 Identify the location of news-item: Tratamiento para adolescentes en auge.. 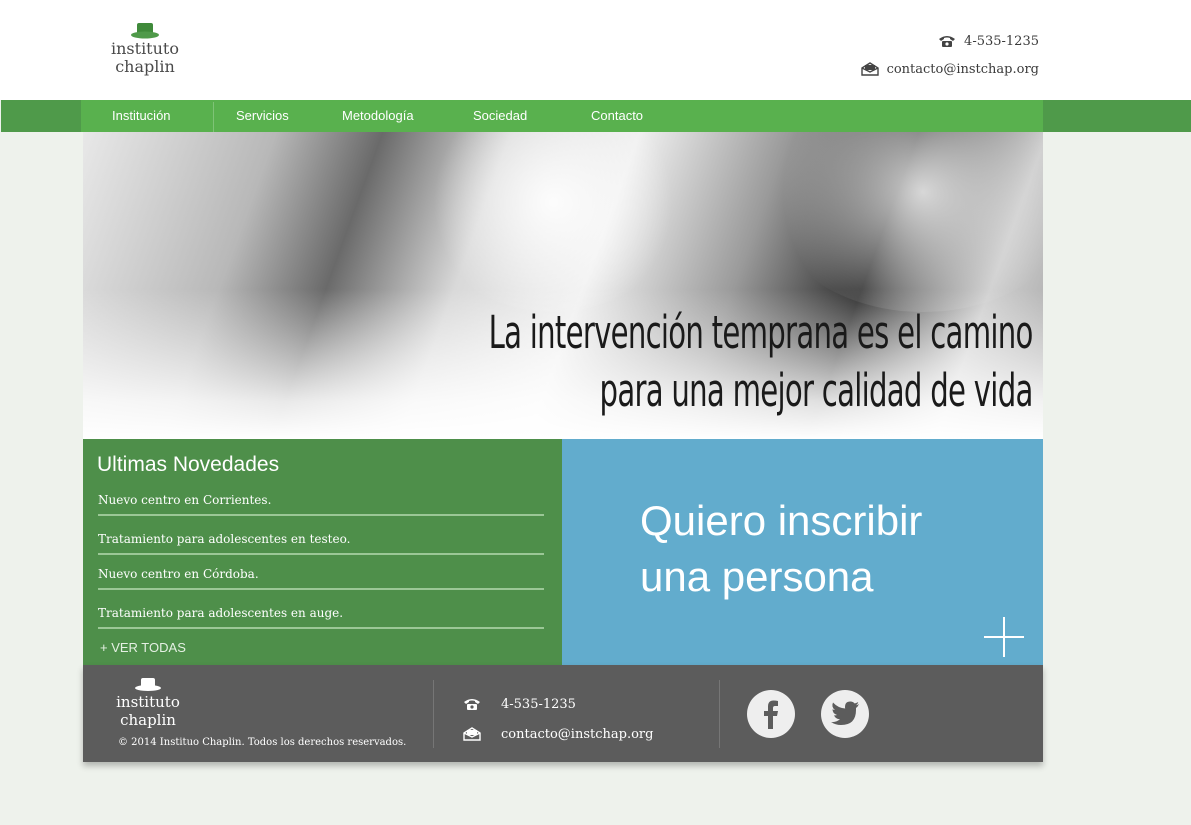
(321, 617).